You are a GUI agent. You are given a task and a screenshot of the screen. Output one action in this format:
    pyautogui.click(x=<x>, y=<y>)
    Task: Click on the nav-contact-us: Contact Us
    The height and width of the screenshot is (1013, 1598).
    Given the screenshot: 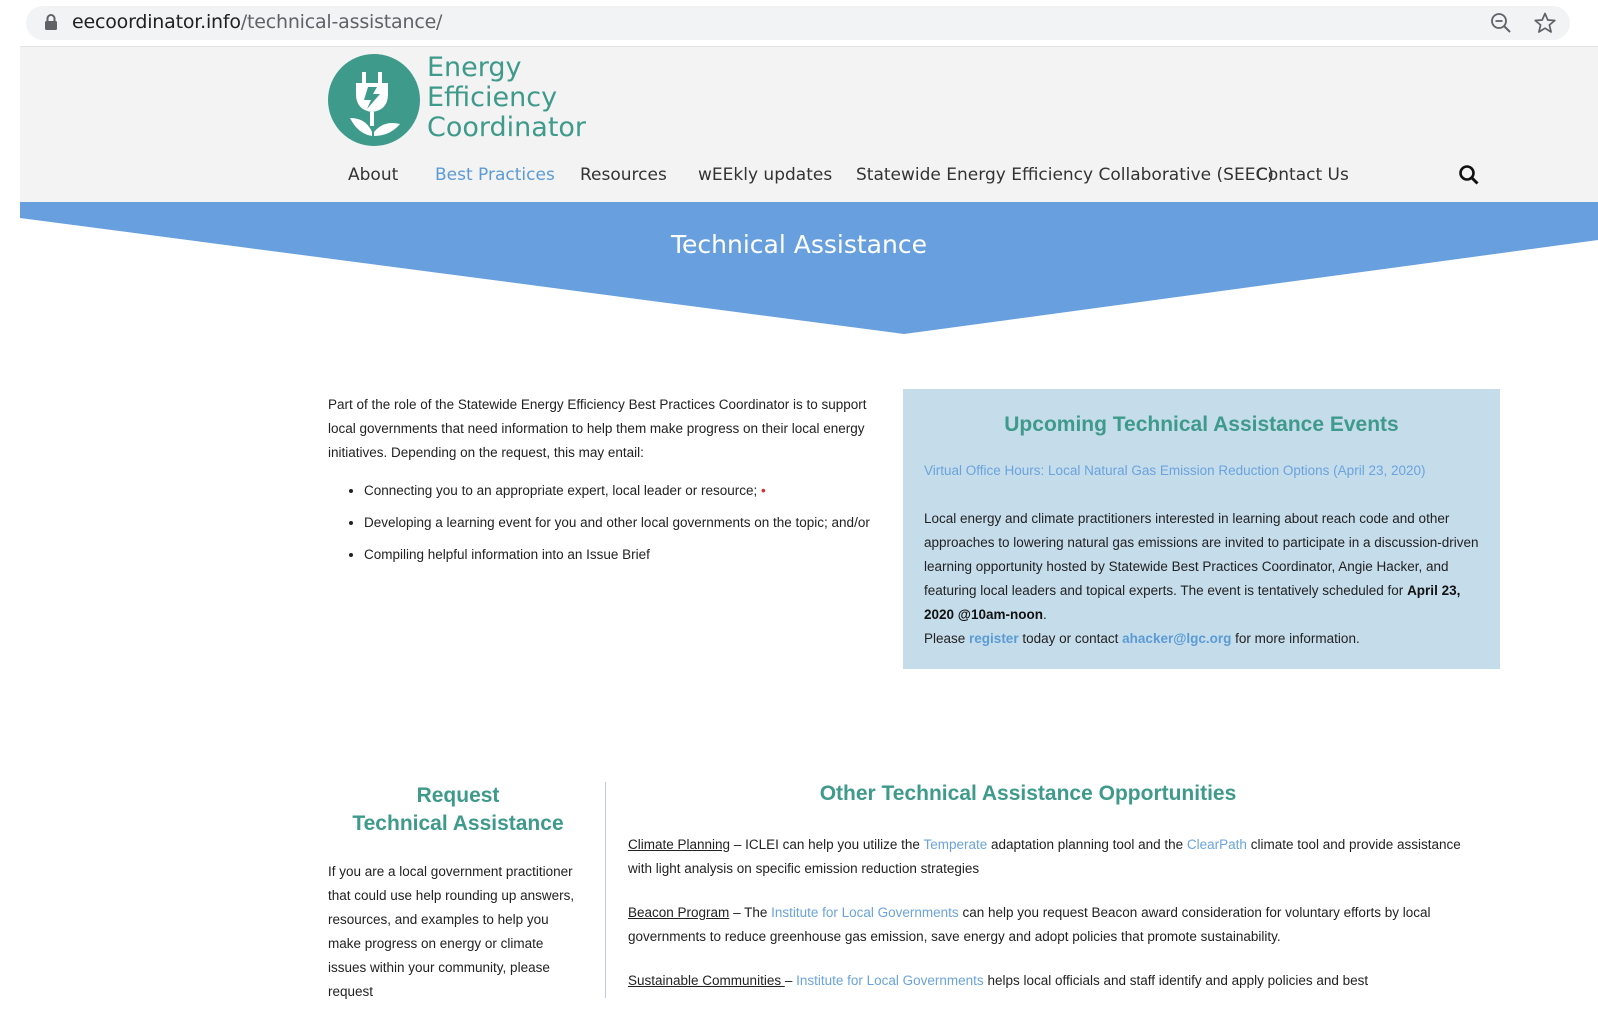 What is the action you would take?
    pyautogui.click(x=1302, y=175)
    